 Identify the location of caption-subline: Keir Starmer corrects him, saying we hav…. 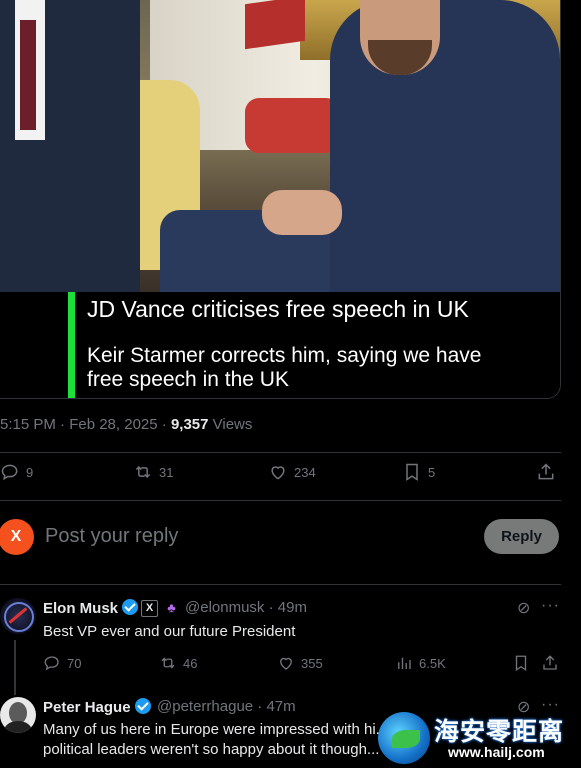
(284, 367).